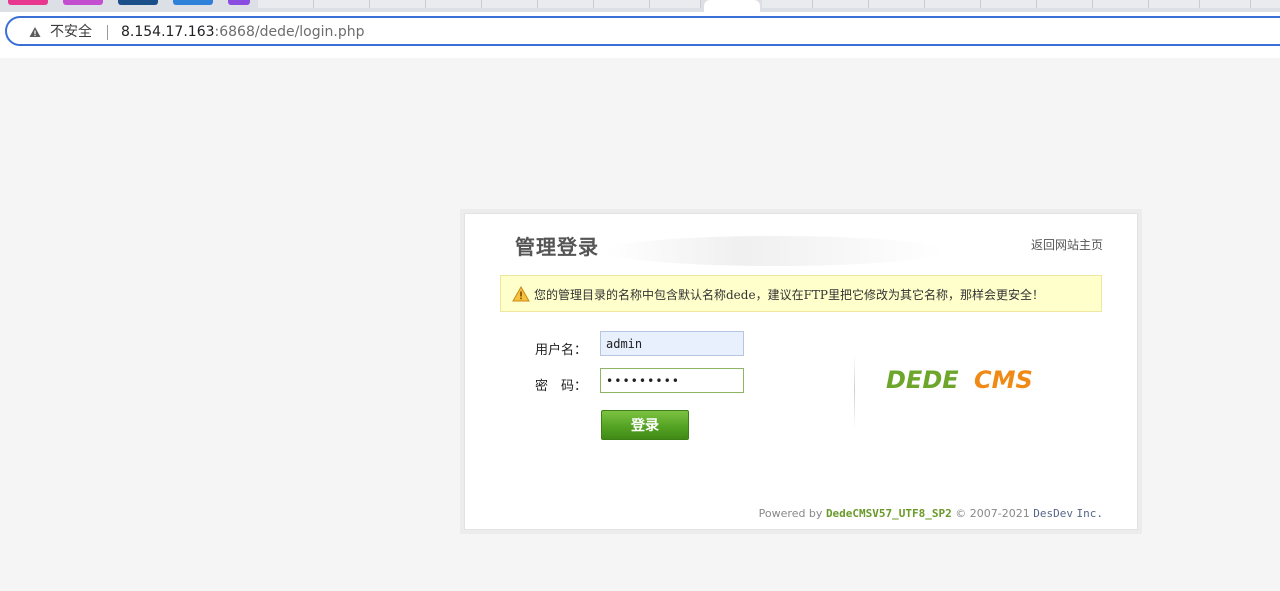 The height and width of the screenshot is (591, 1280). Describe the element at coordinates (959, 380) in the screenshot. I see `dedecms-logo: DEDE CMS` at that location.